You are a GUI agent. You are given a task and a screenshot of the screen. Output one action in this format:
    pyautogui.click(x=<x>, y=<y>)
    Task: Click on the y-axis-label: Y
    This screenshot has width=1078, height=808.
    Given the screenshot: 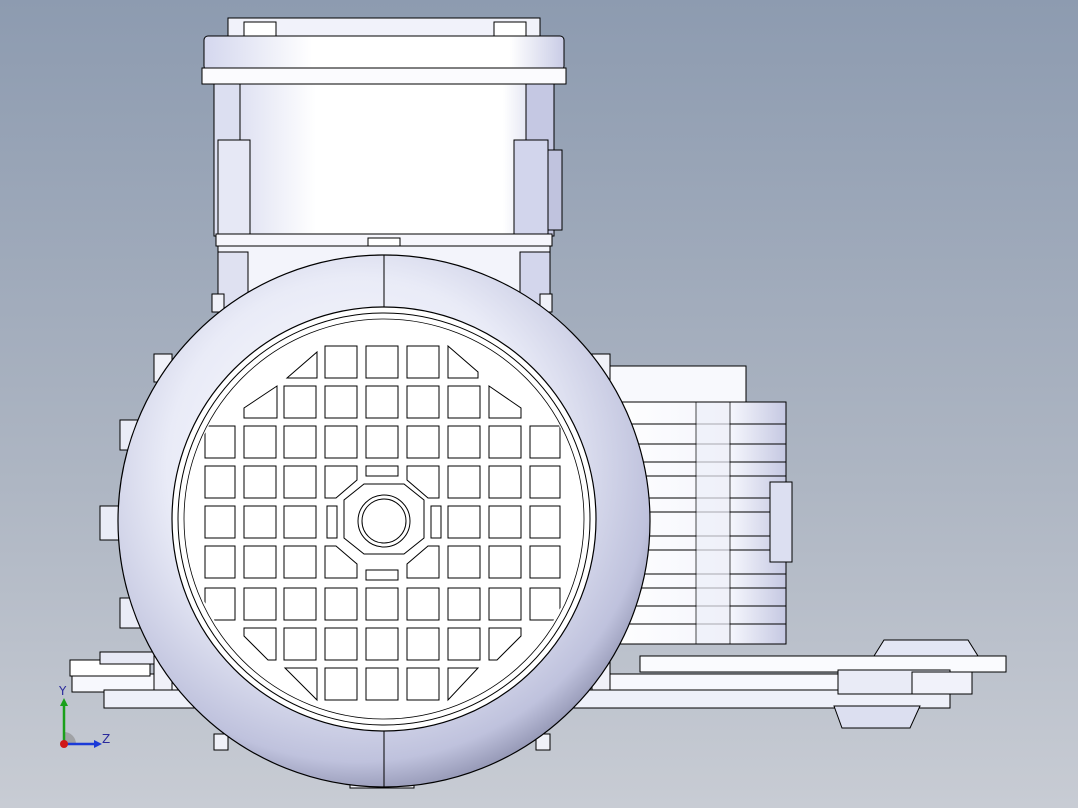 What is the action you would take?
    pyautogui.click(x=63, y=691)
    